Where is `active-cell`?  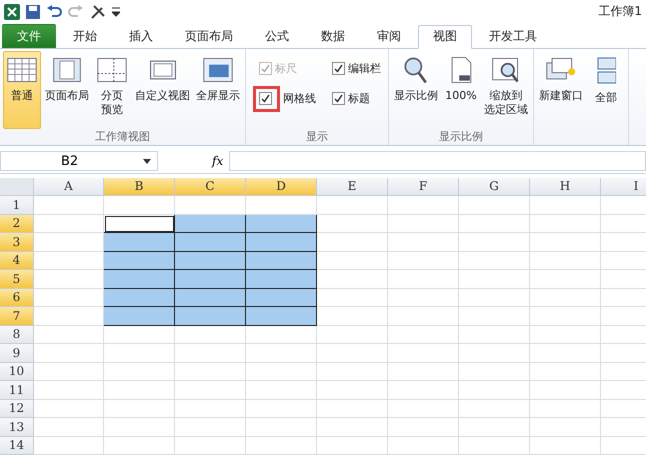 active-cell is located at coordinates (139, 223).